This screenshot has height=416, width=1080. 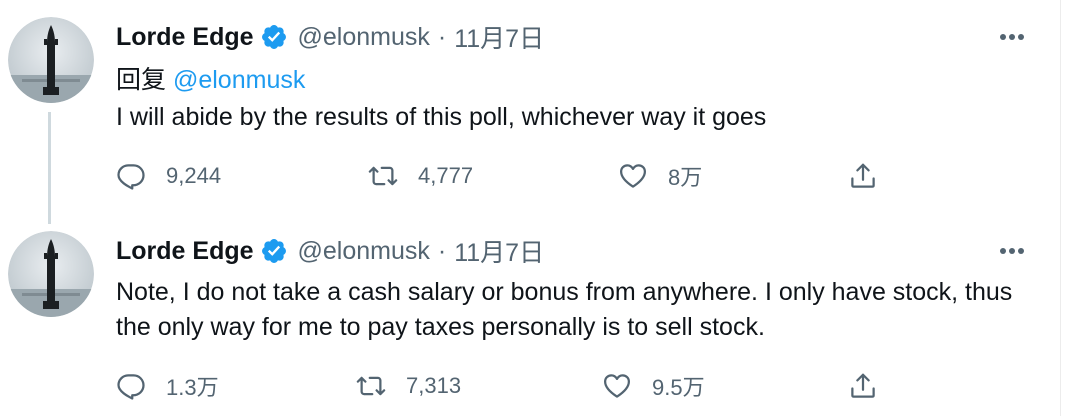 What do you see at coordinates (660, 176) in the screenshot?
I see `like-button: 8万` at bounding box center [660, 176].